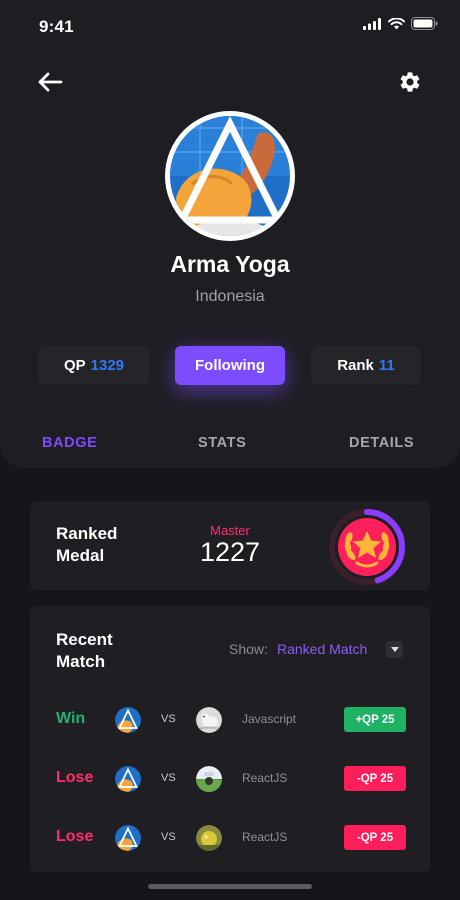  I want to click on medal-score: 1227, so click(230, 552).